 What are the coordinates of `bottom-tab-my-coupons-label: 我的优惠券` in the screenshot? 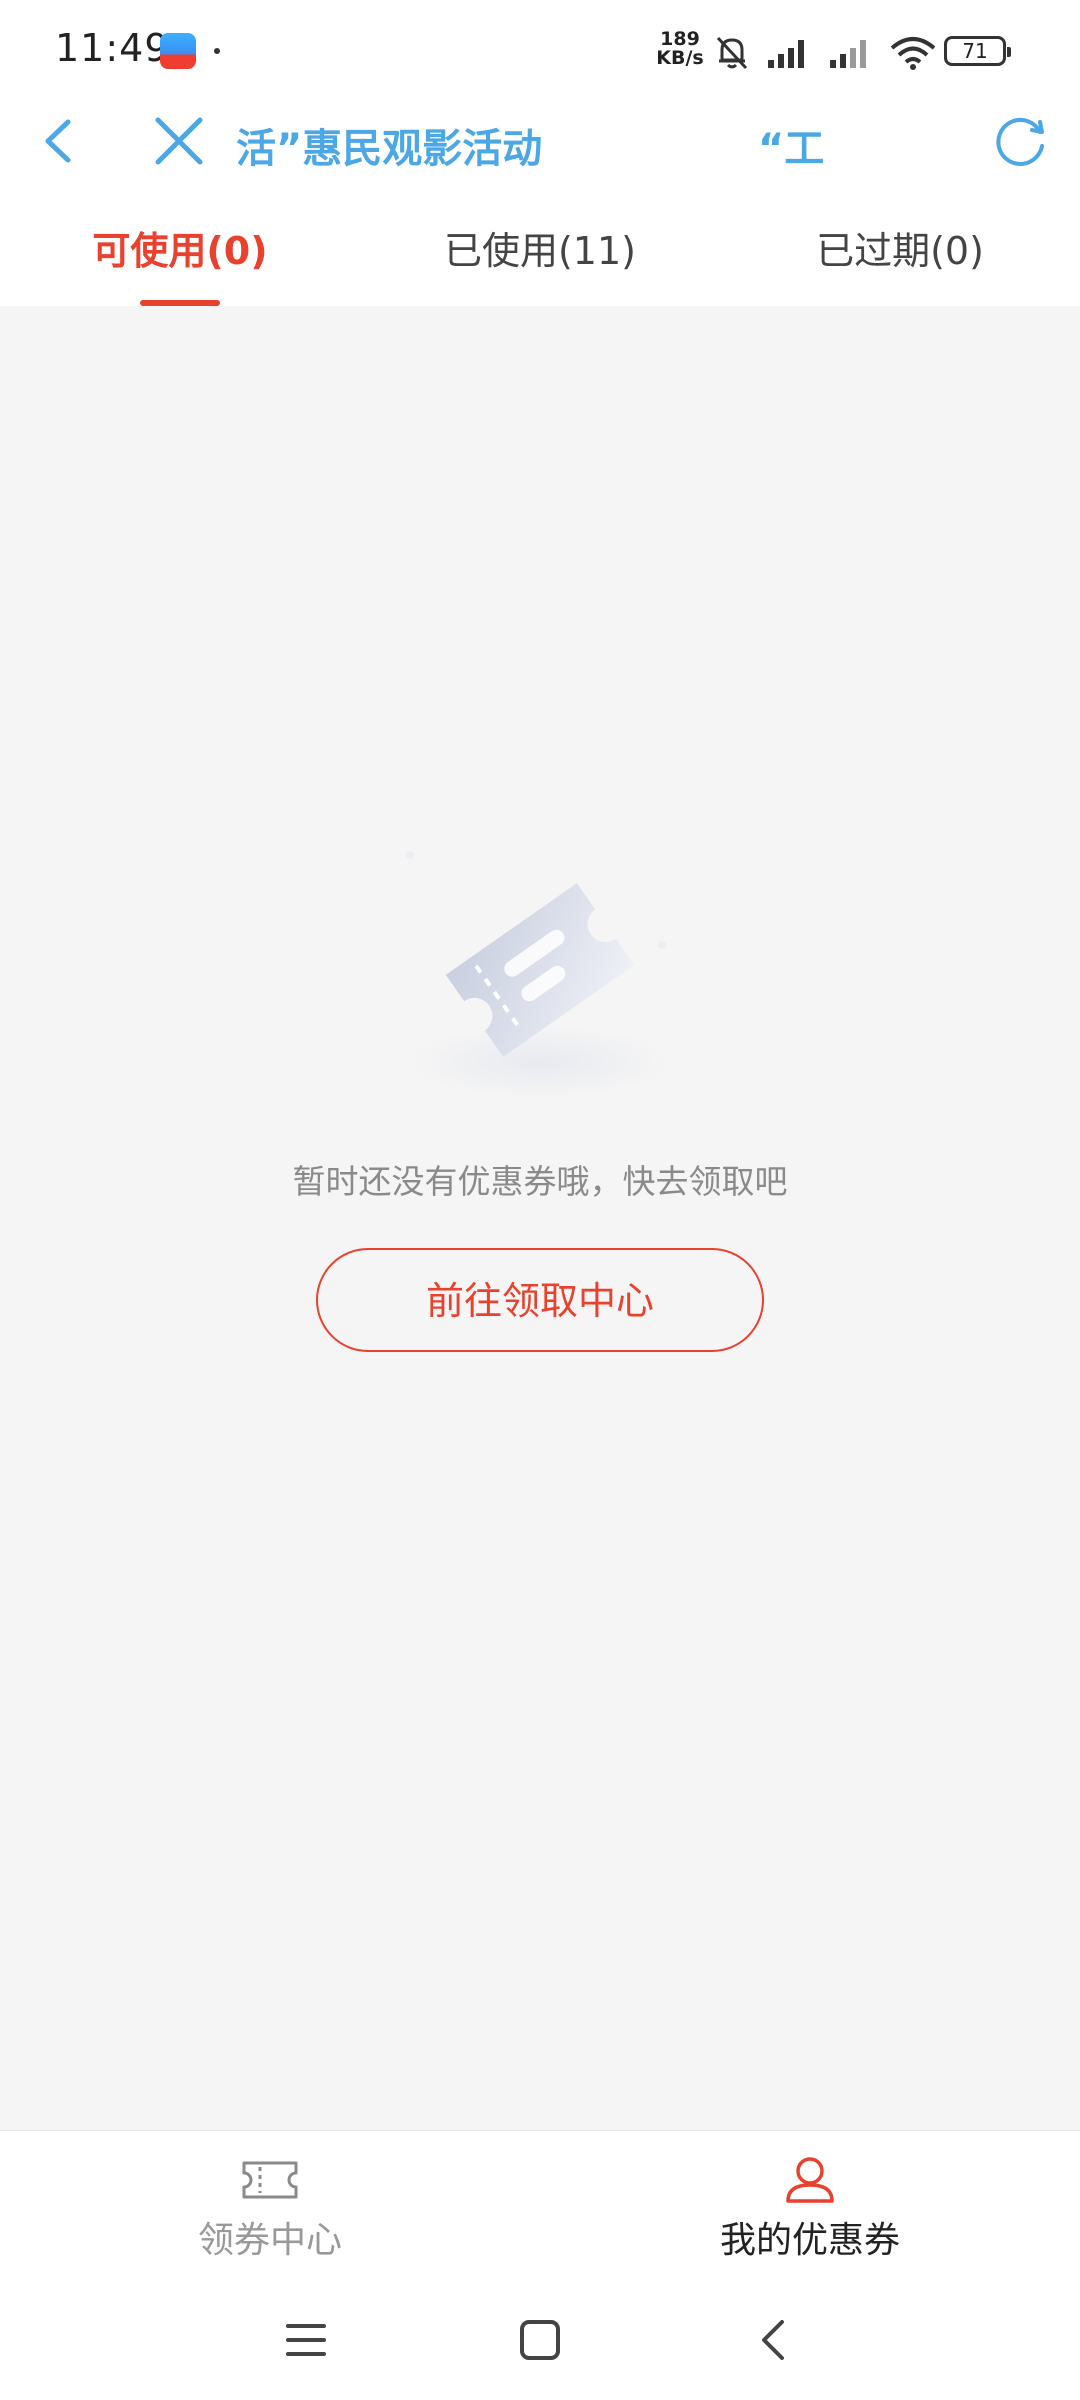 It's located at (809, 2240).